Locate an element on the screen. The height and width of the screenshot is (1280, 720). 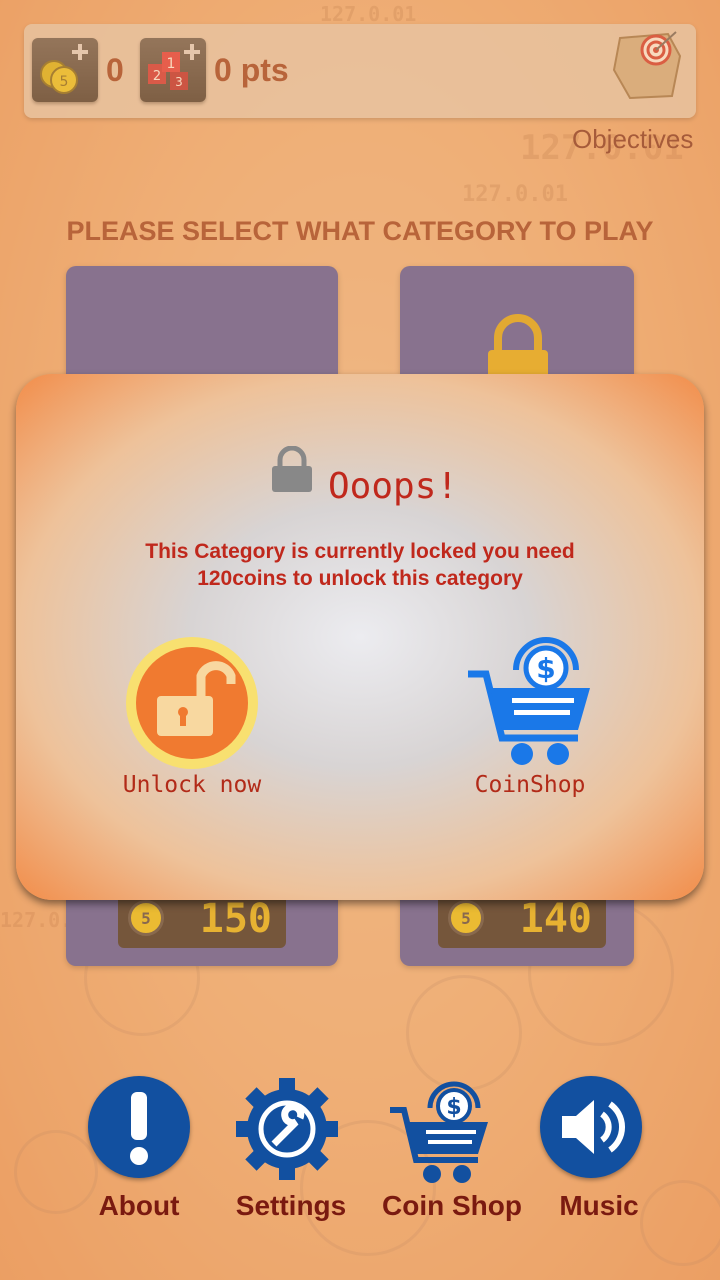
about-label: About is located at coordinates (139, 1206).